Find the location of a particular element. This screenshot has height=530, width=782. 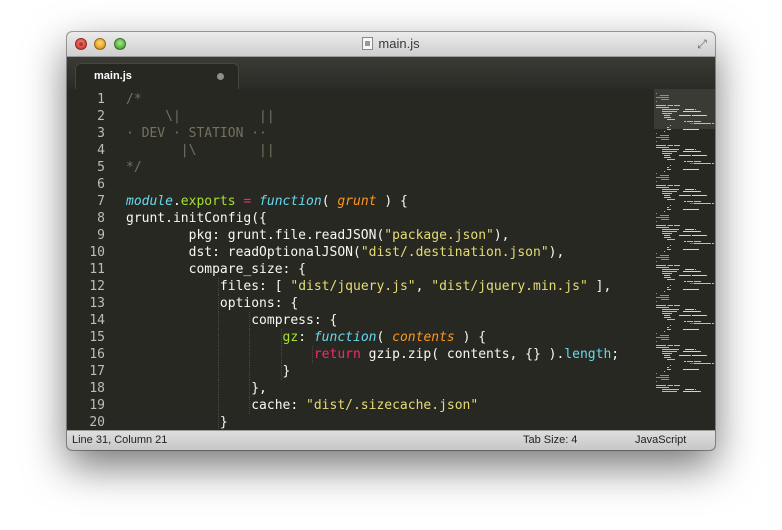

minimap is located at coordinates (684, 259).